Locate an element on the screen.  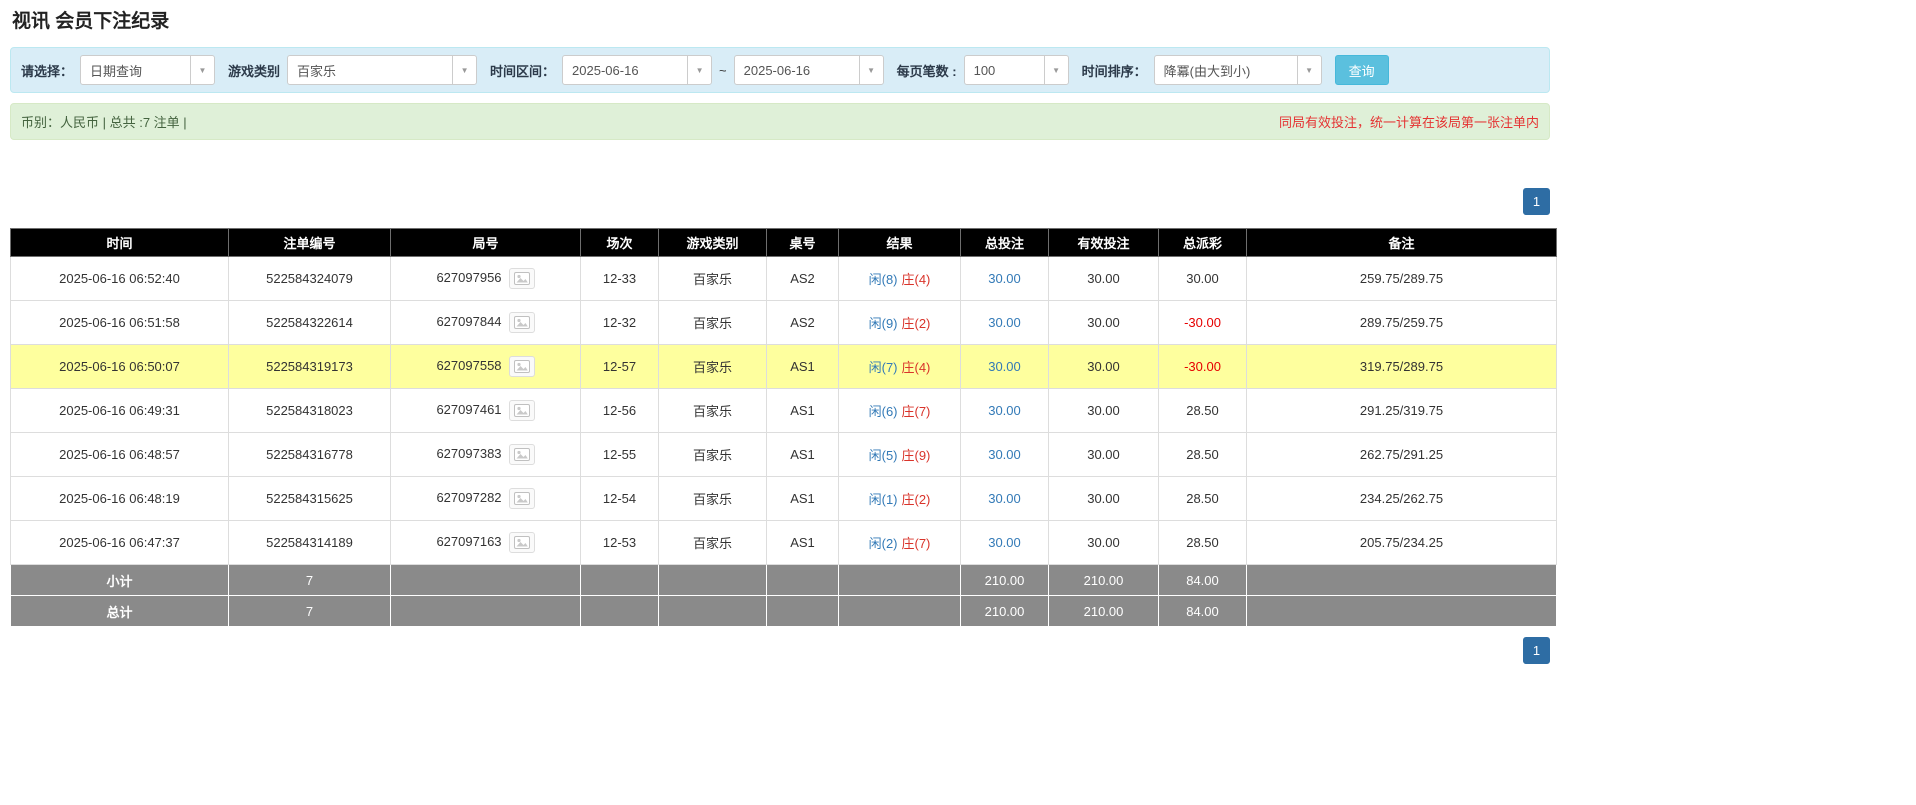
bet-id-cell: 522584315625 is located at coordinates (309, 498).